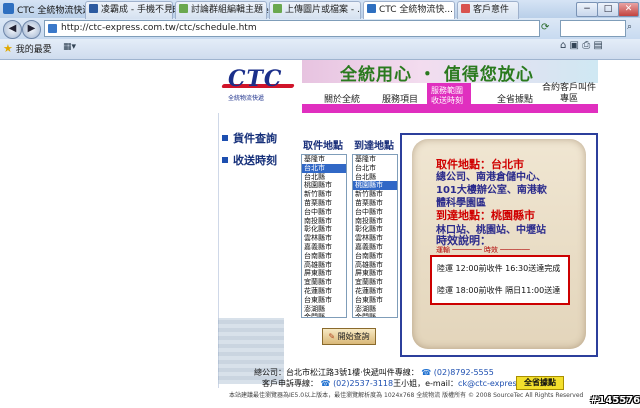  What do you see at coordinates (249, 138) in the screenshot?
I see `sidebar-item-tracking: 貨件查詢` at bounding box center [249, 138].